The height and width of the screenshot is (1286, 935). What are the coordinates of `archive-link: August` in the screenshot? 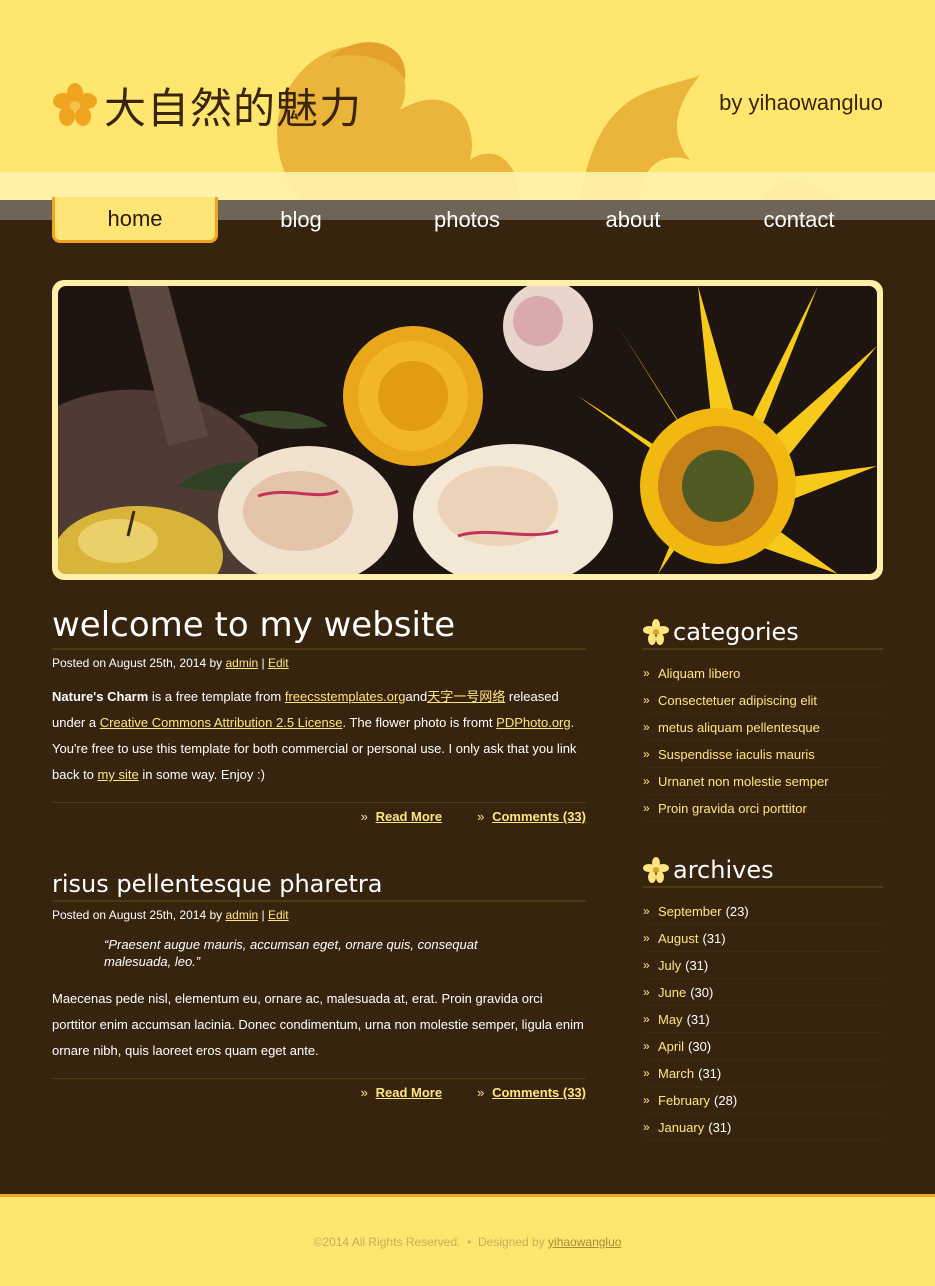 It's located at (678, 938).